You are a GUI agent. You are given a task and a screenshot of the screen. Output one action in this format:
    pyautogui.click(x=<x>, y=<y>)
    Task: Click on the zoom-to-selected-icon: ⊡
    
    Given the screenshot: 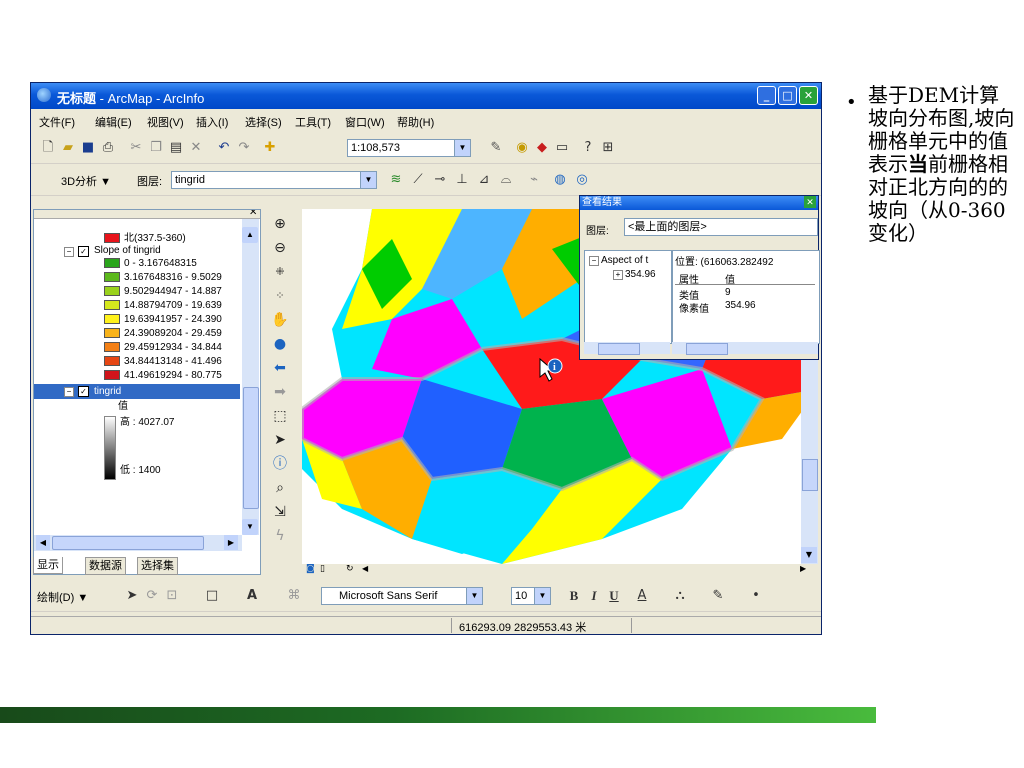 What is the action you would take?
    pyautogui.click(x=172, y=596)
    